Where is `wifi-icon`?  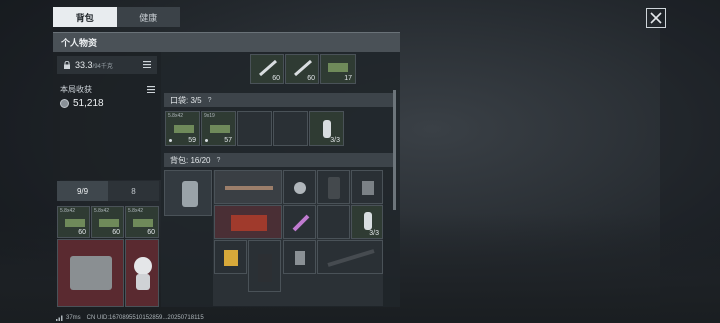 wifi-icon is located at coordinates (59, 318).